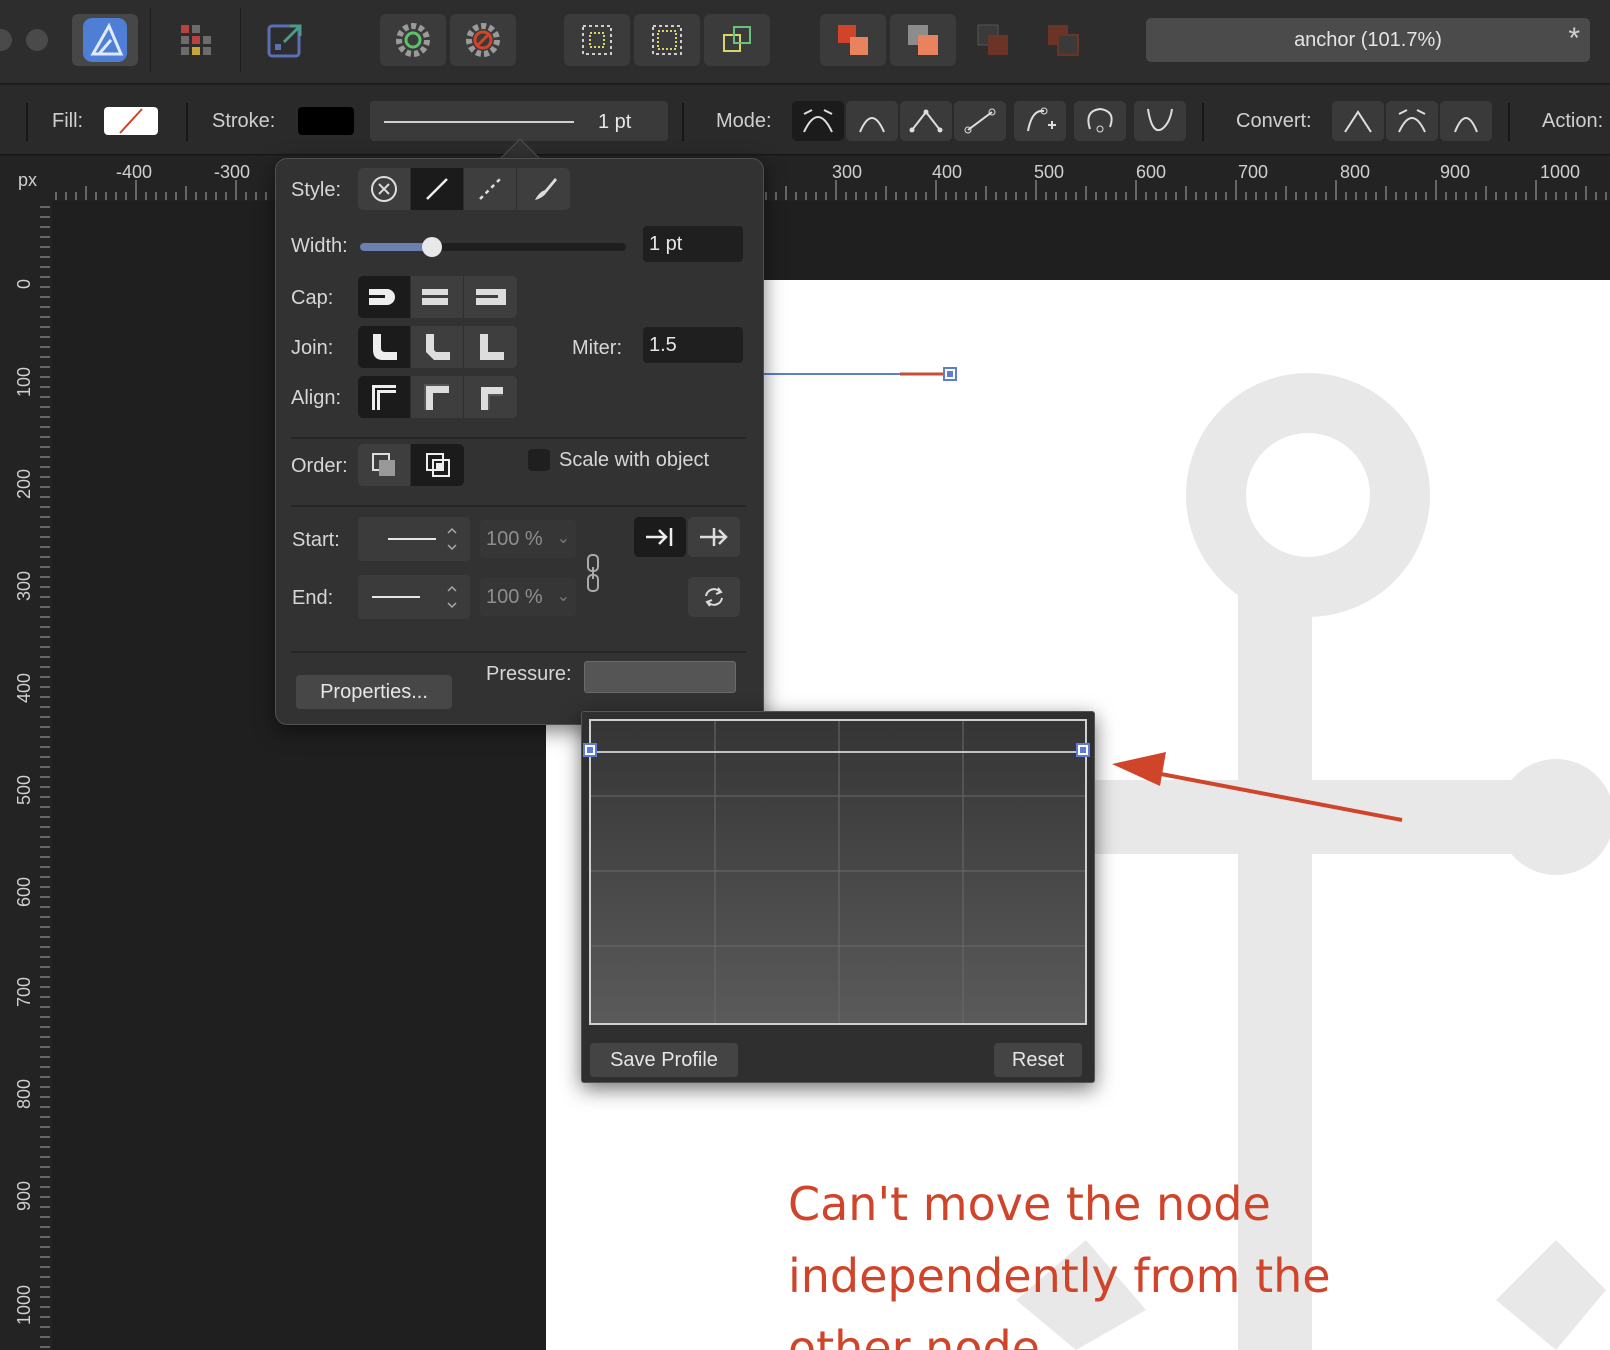 The width and height of the screenshot is (1610, 1350). Describe the element at coordinates (413, 40) in the screenshot. I see `snapping-settings-button` at that location.